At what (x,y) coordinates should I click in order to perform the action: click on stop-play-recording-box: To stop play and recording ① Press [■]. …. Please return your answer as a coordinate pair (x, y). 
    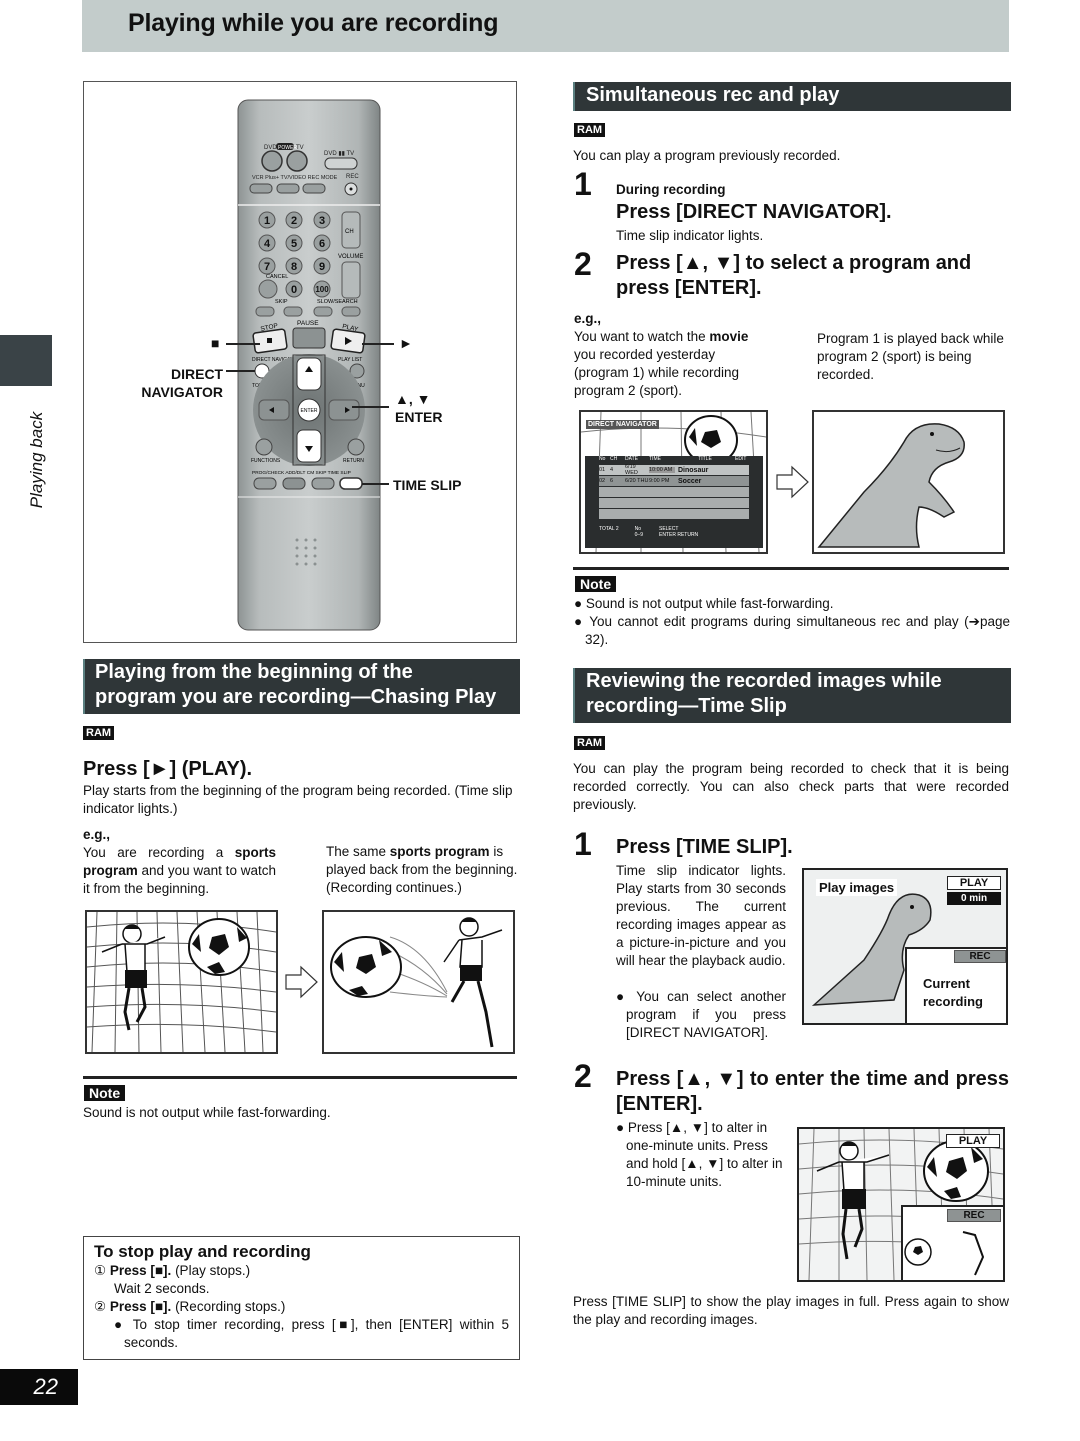
    Looking at the image, I should click on (301, 1298).